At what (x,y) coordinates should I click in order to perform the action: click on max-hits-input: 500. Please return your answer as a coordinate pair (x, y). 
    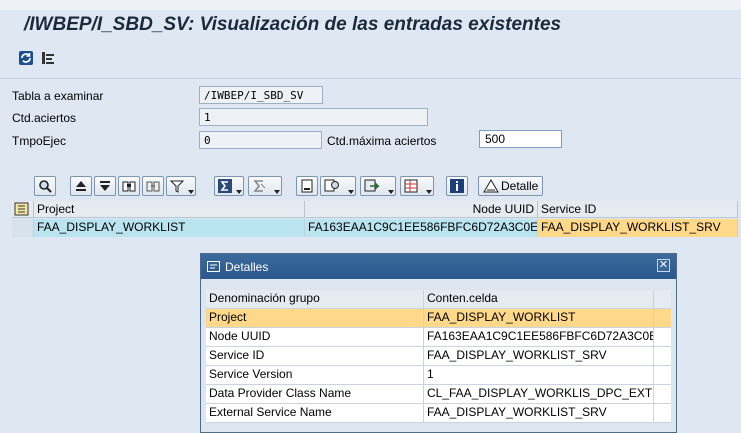
    Looking at the image, I should click on (520, 139).